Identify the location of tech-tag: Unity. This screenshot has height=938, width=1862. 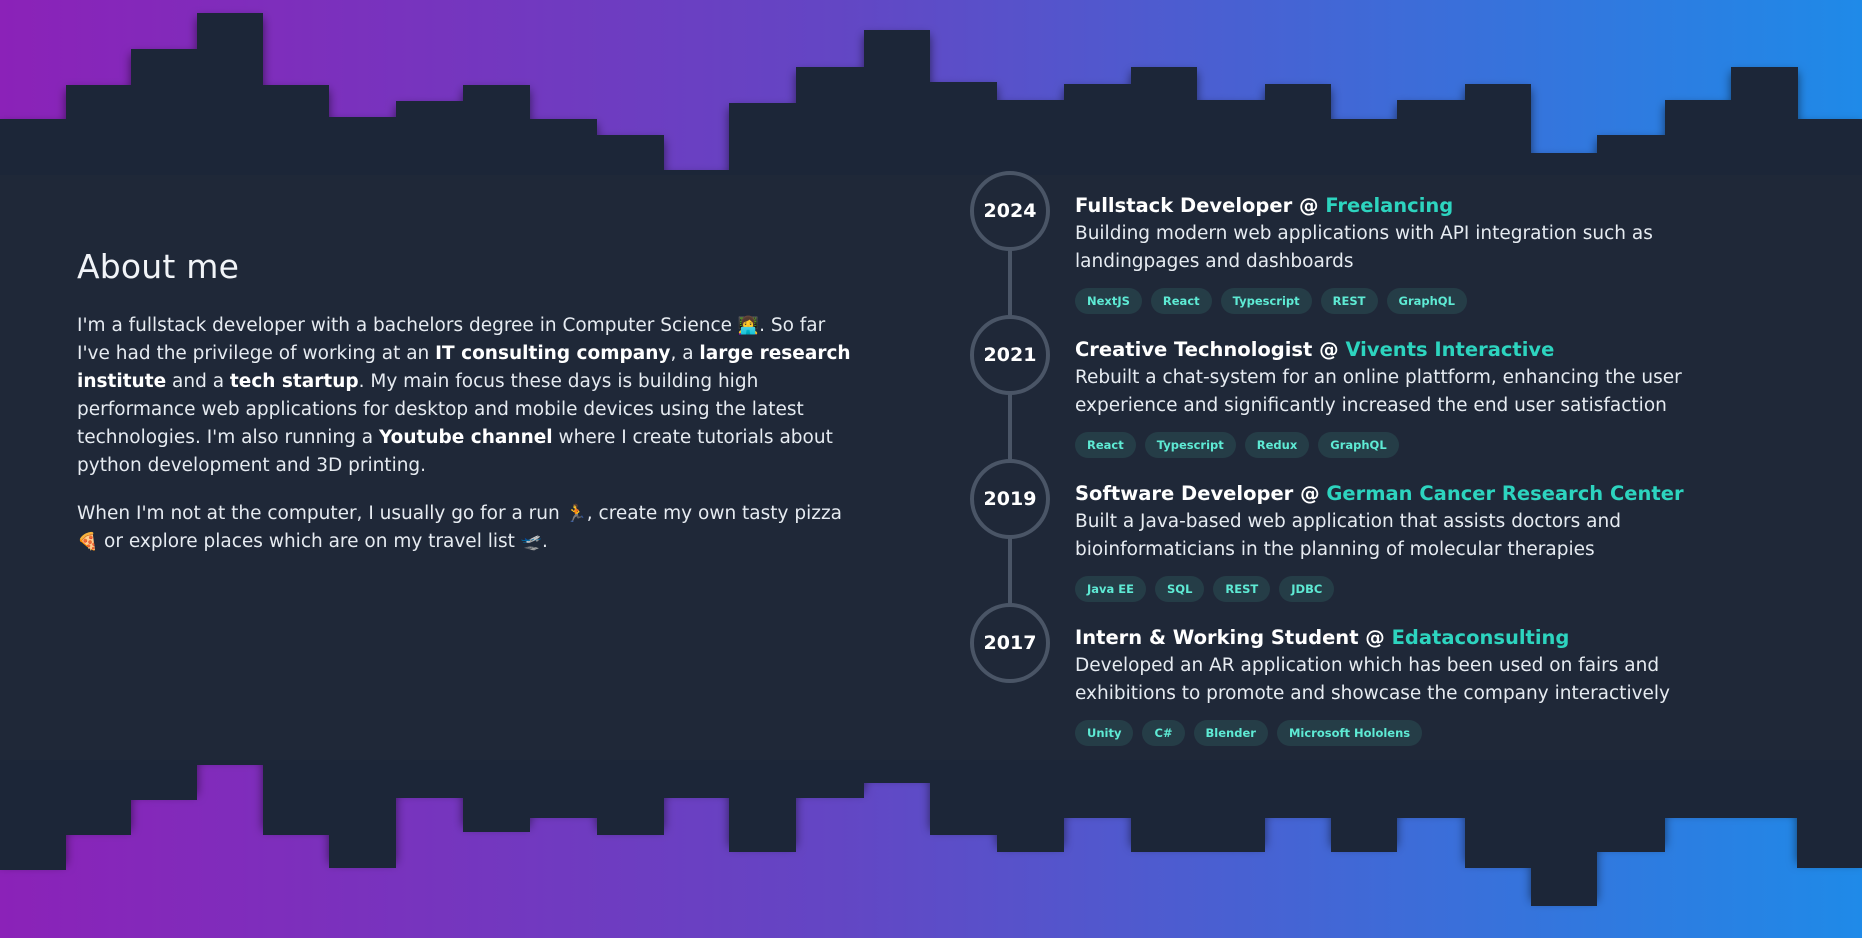
(1104, 733).